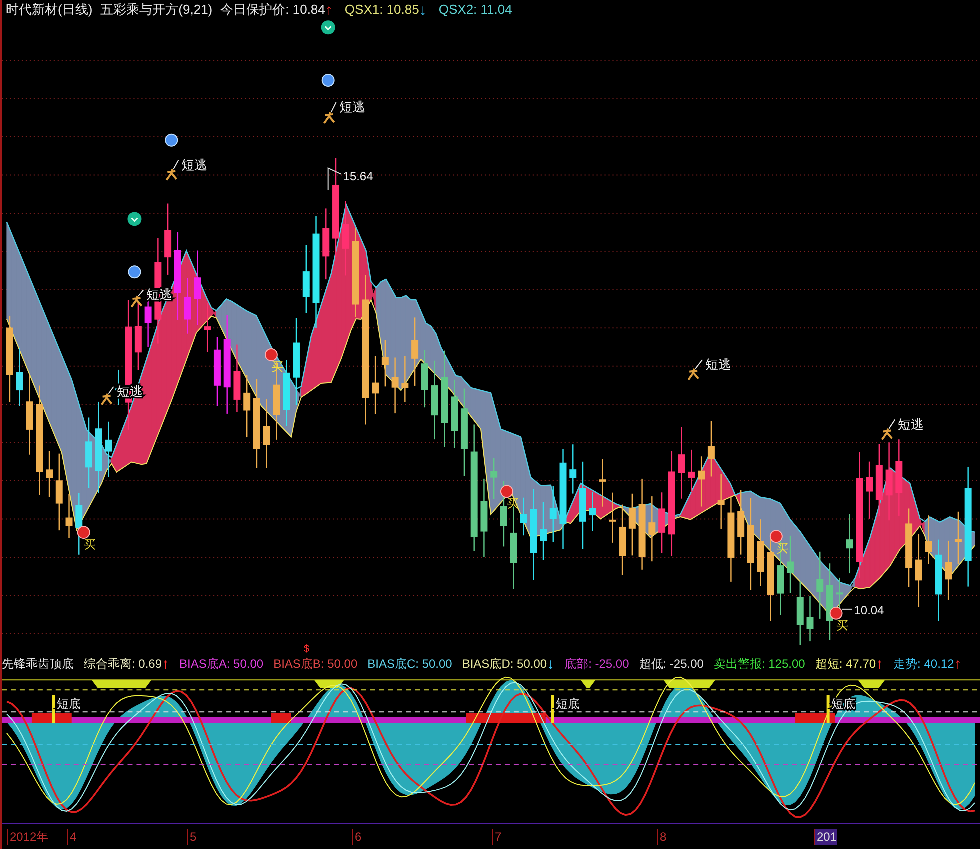 This screenshot has height=849, width=980. I want to click on signal-marker: $, so click(307, 650).